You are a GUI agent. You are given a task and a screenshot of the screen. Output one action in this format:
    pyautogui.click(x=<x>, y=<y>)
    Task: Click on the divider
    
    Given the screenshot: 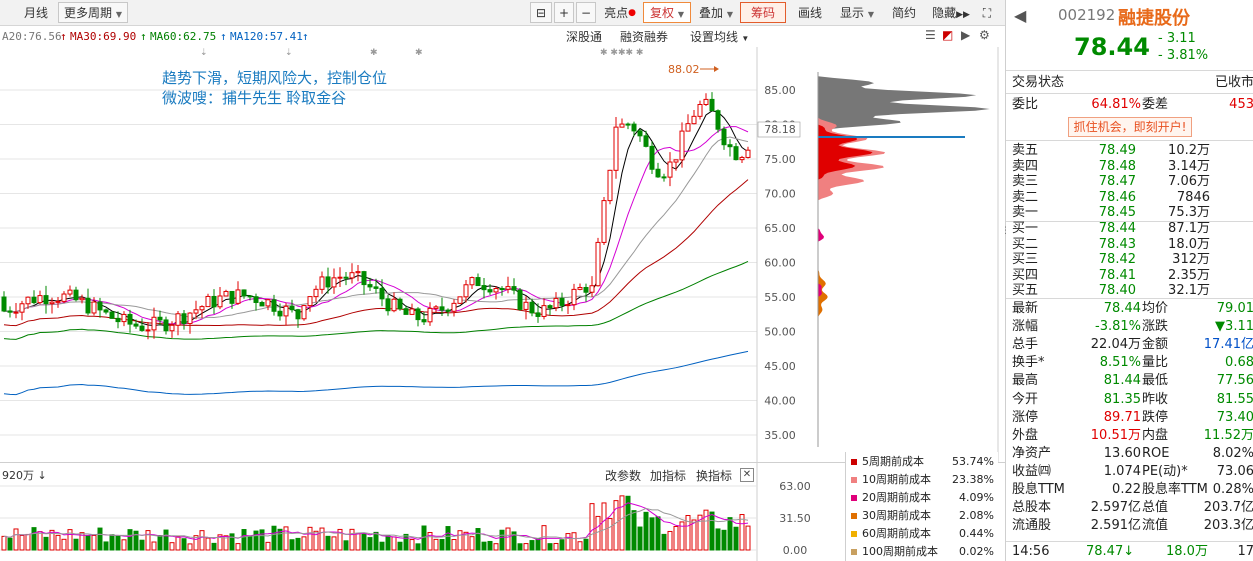 What is the action you would take?
    pyautogui.click(x=1129, y=70)
    